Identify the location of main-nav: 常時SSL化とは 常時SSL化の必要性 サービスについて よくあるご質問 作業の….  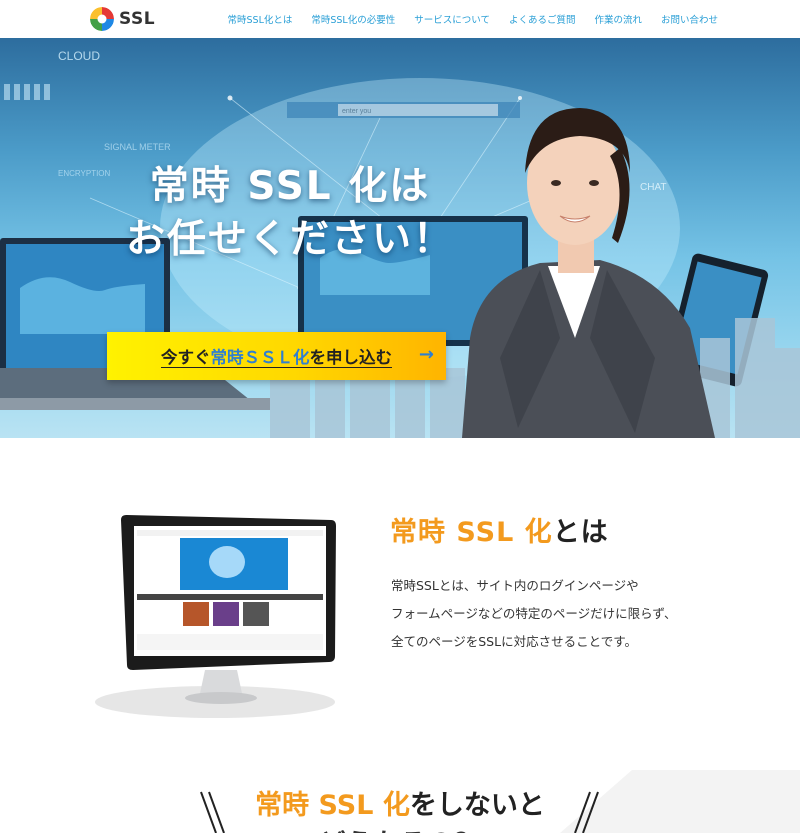
(473, 19).